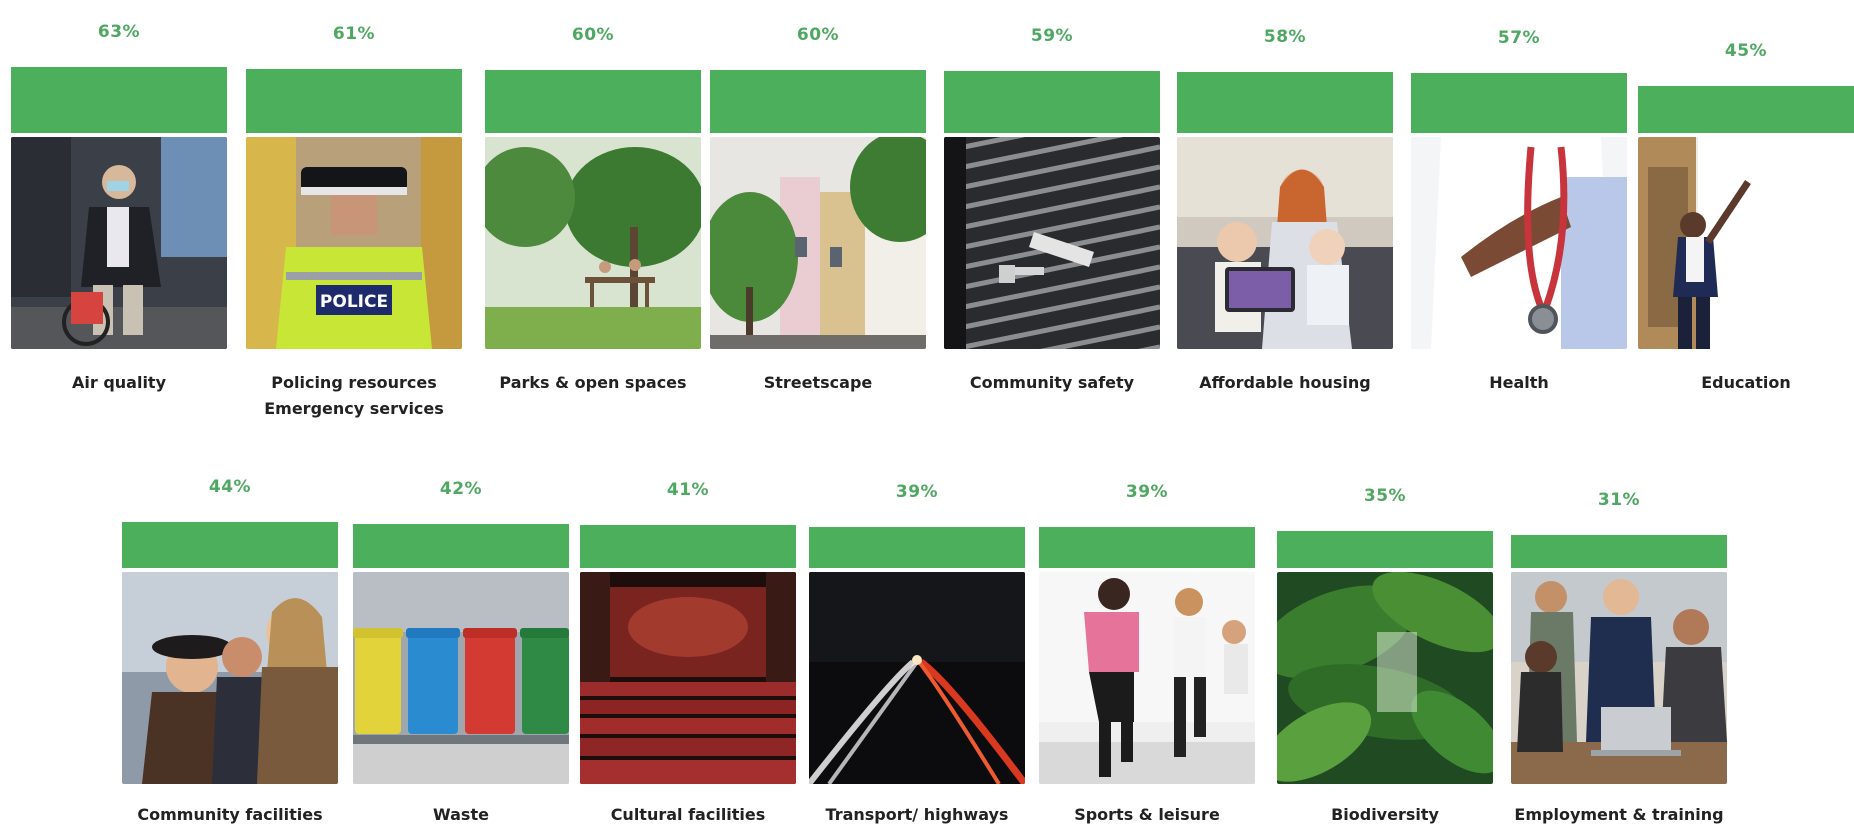 The height and width of the screenshot is (828, 1854). What do you see at coordinates (688, 490) in the screenshot?
I see `value-label: 41%` at bounding box center [688, 490].